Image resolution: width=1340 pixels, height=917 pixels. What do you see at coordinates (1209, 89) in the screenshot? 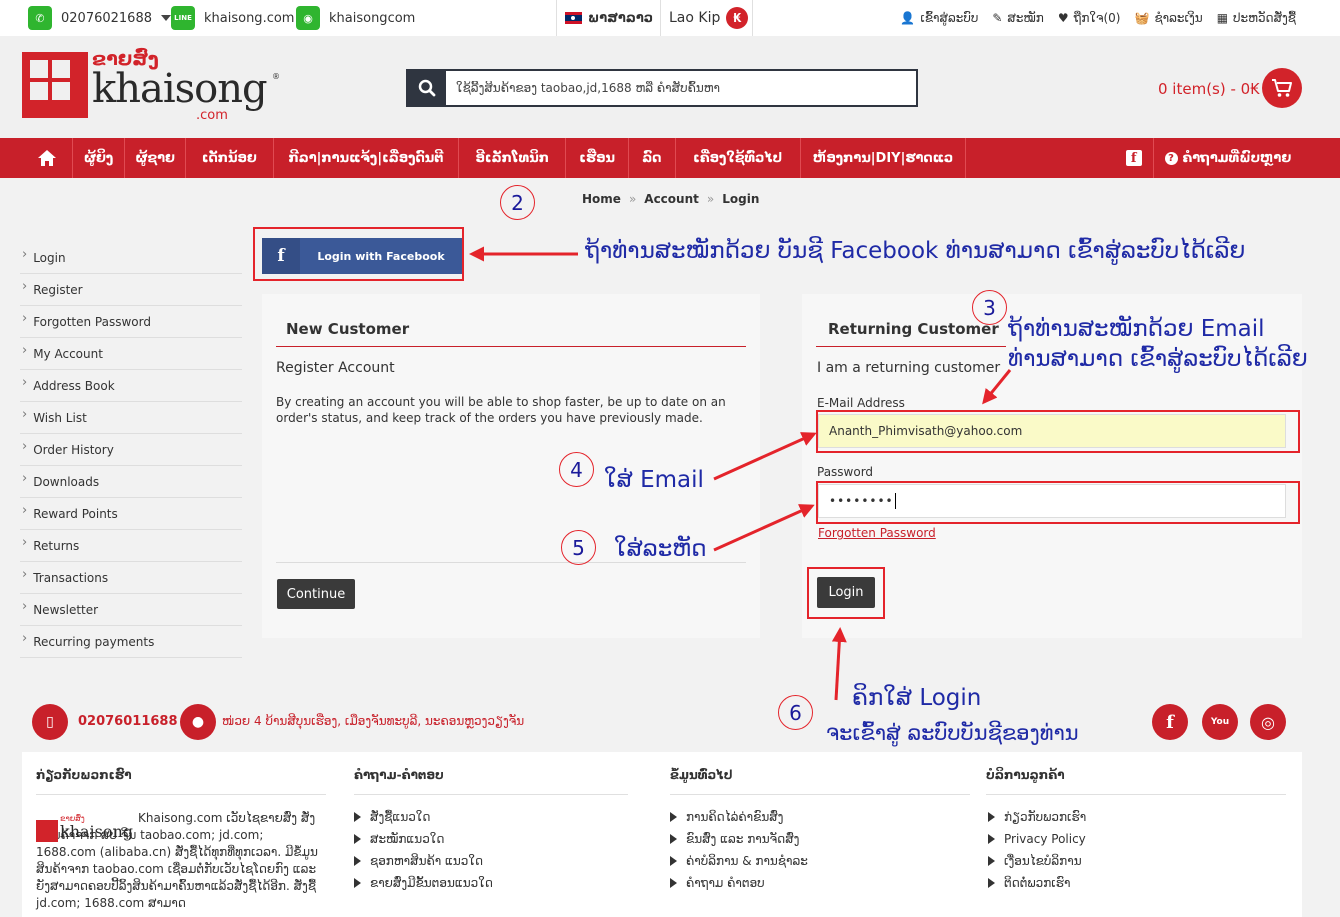
I see `cart-summary: 0 item(s) - 0₭` at bounding box center [1209, 89].